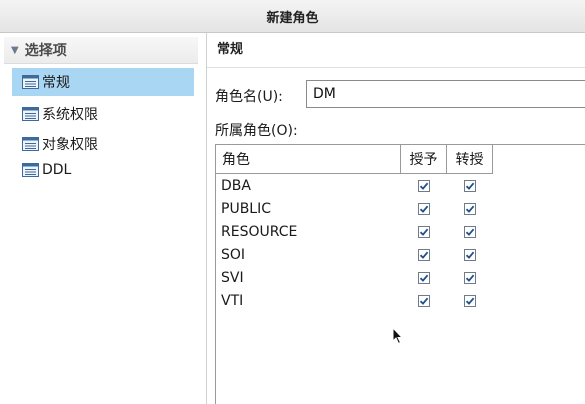 The width and height of the screenshot is (585, 404). What do you see at coordinates (396, 67) in the screenshot?
I see `section-divider` at bounding box center [396, 67].